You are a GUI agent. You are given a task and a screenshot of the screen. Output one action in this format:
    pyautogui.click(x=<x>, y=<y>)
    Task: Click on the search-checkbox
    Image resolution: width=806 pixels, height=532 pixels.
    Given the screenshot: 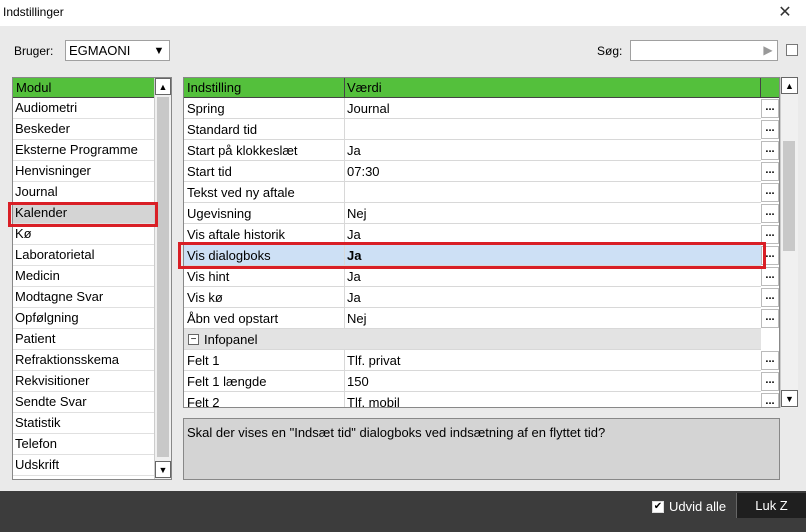 What is the action you would take?
    pyautogui.click(x=792, y=50)
    